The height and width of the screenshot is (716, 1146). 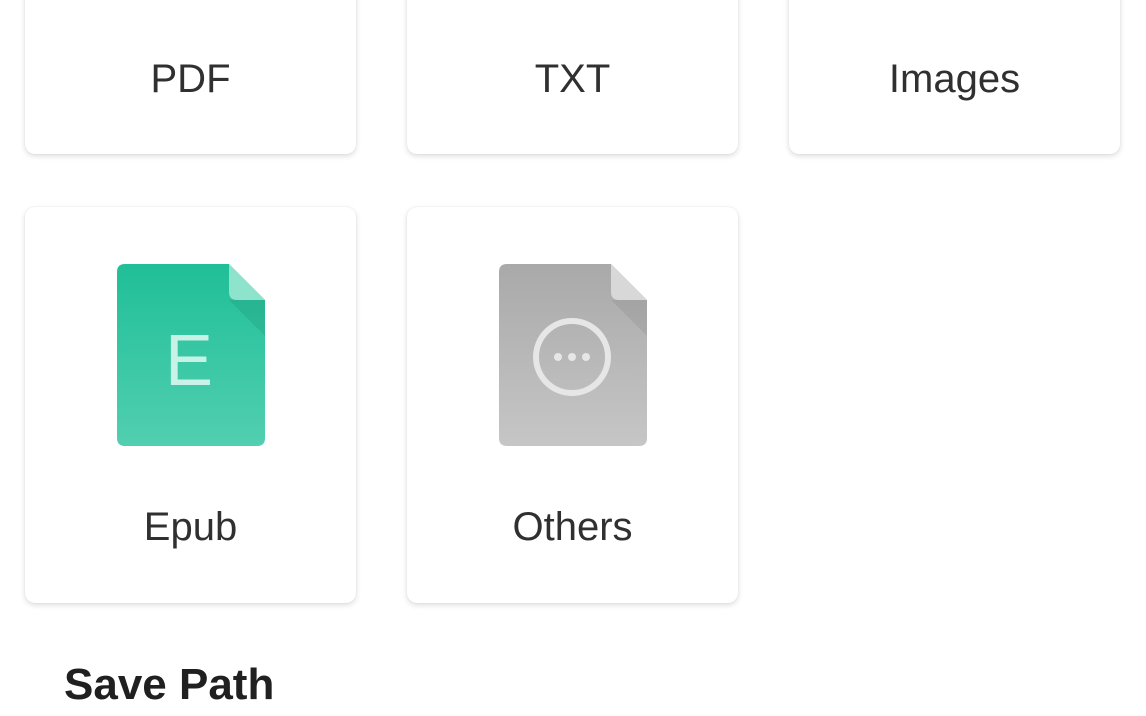 I want to click on file-type-card-txt: TXT, so click(x=572, y=77).